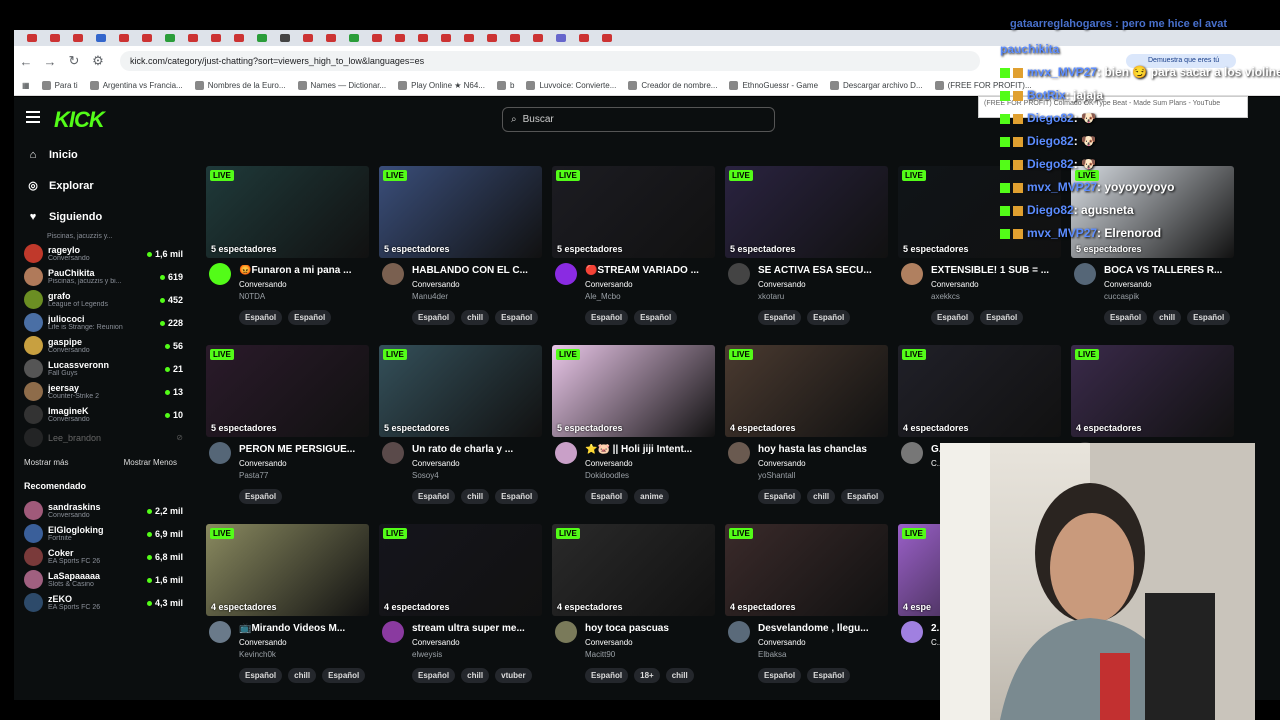  What do you see at coordinates (26, 61) in the screenshot?
I see `back-icon: ←` at bounding box center [26, 61].